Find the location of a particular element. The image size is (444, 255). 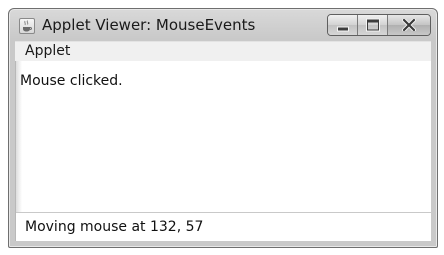

menu-bar: Applet is located at coordinates (223, 51).